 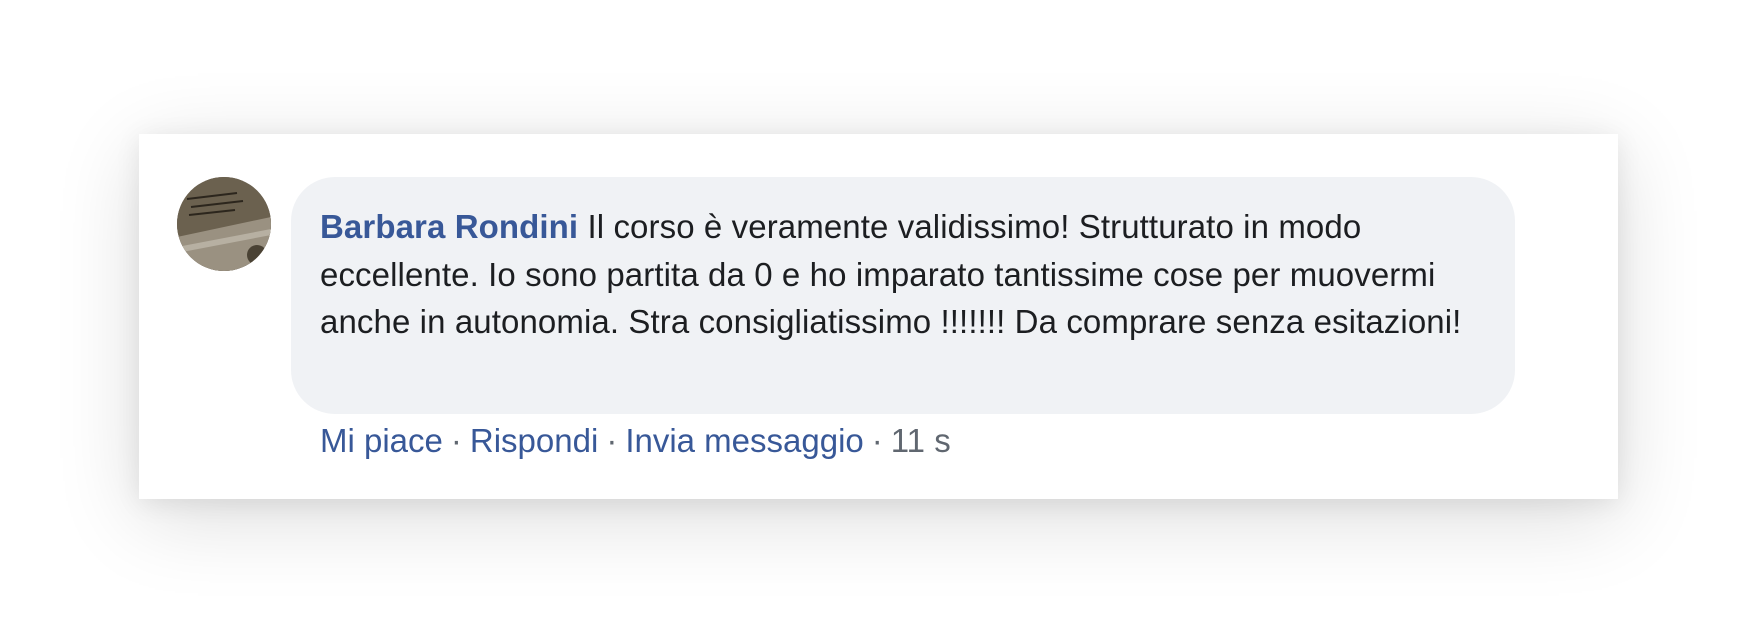 I want to click on send-message-link: Invia messaggio, so click(x=744, y=440).